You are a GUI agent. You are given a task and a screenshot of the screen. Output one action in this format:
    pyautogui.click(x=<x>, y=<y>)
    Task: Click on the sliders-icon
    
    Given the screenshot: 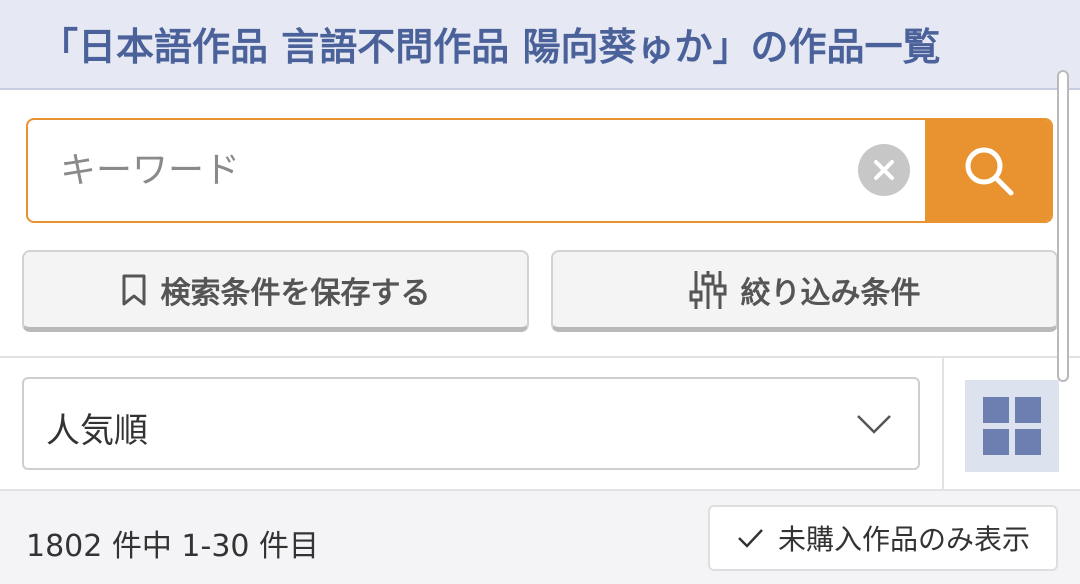 What is the action you would take?
    pyautogui.click(x=707, y=289)
    